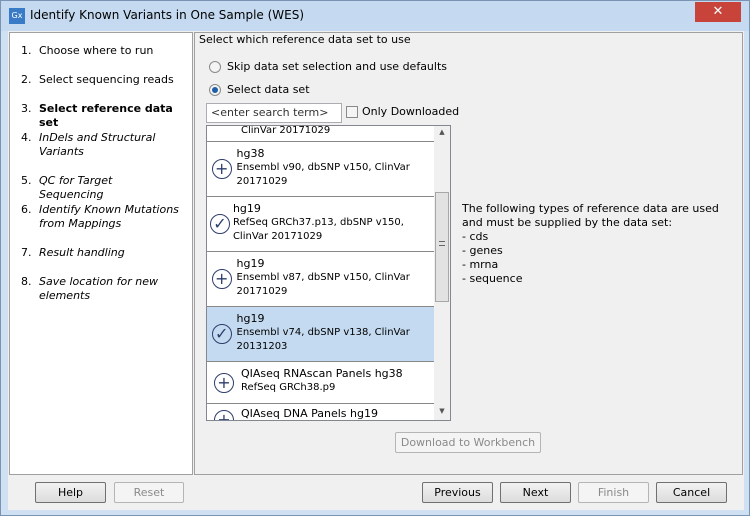 The height and width of the screenshot is (516, 750). I want to click on item-desc: RefSeq GRCh38.p9, so click(288, 387).